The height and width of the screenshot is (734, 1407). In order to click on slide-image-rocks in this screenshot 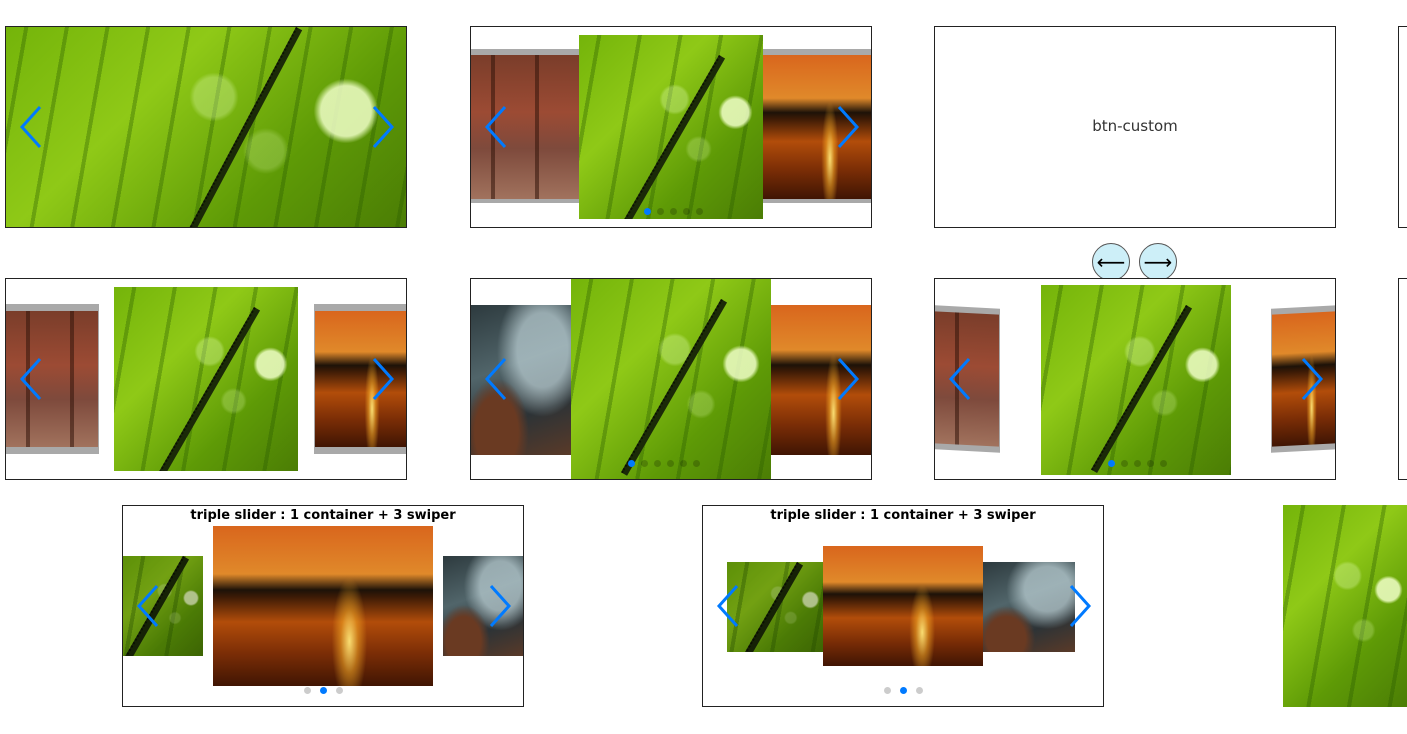, I will do `click(1029, 607)`.